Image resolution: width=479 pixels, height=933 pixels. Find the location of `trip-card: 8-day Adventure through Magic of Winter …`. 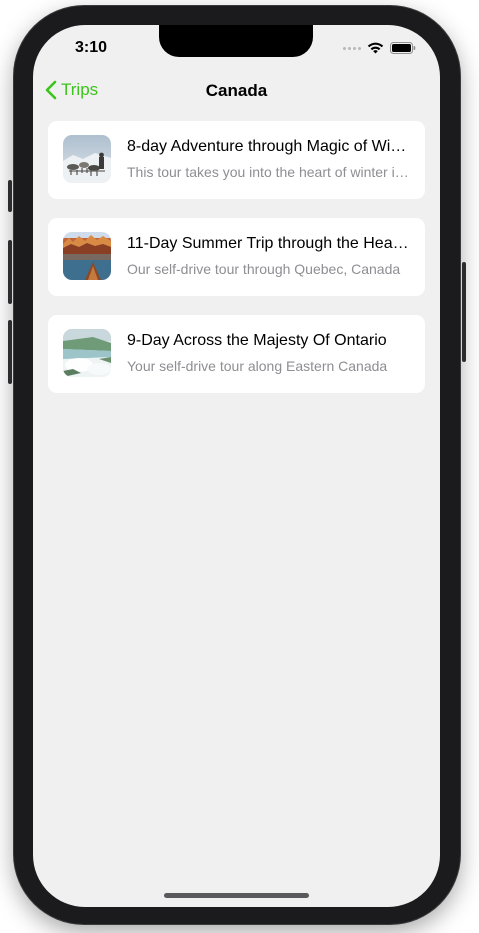

trip-card: 8-day Adventure through Magic of Winter … is located at coordinates (236, 160).